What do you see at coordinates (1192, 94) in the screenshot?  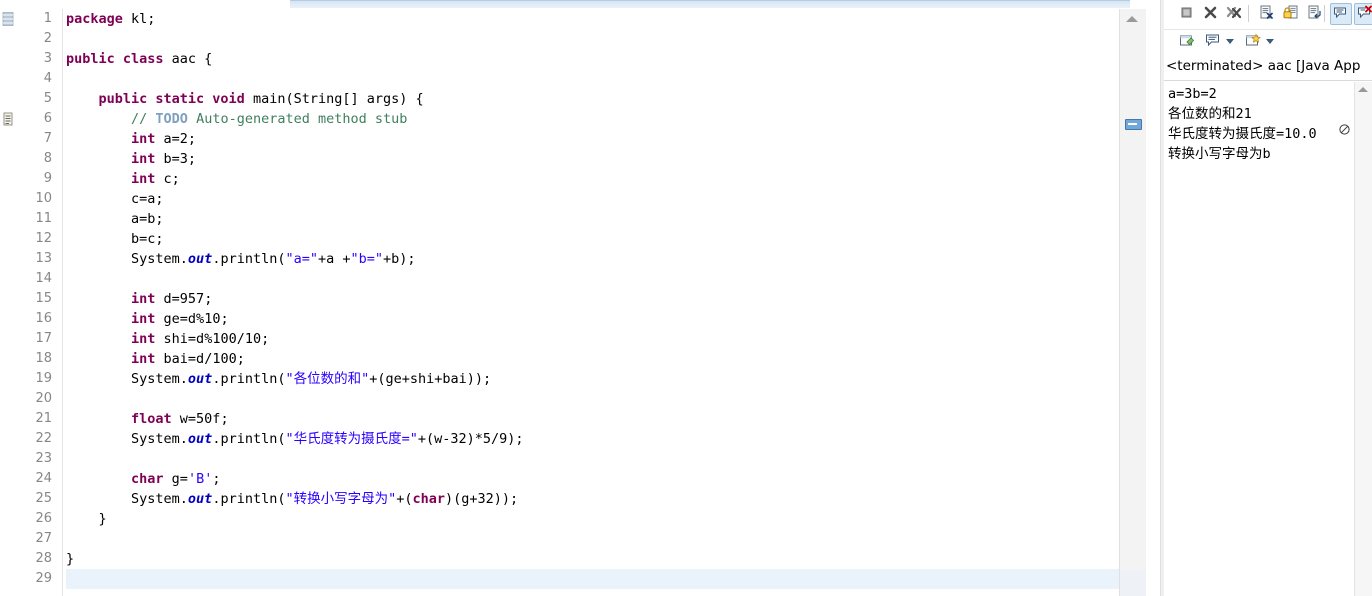 I see `console-output-line: a=3b=2` at bounding box center [1192, 94].